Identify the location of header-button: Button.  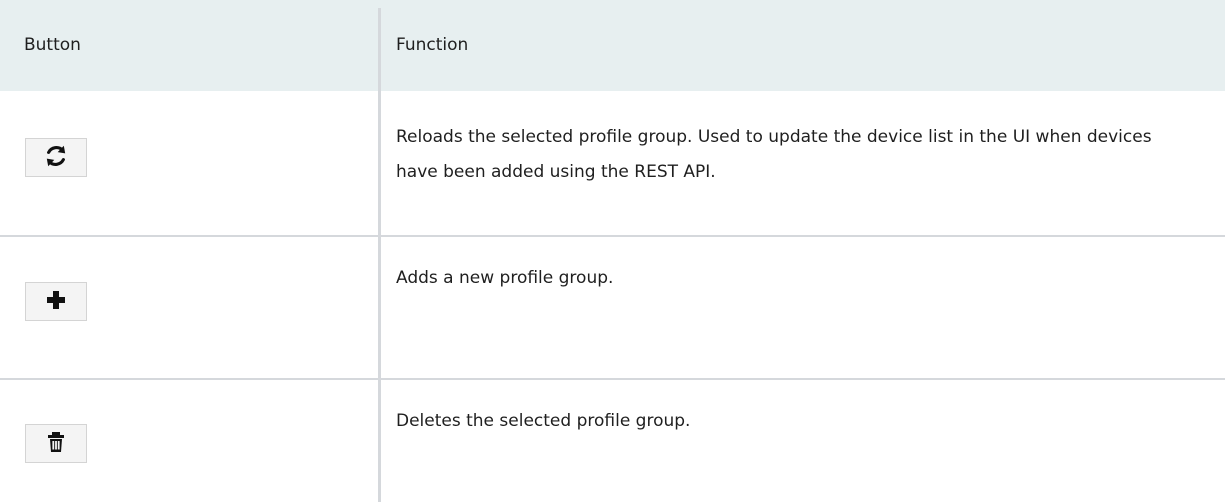
(52, 45).